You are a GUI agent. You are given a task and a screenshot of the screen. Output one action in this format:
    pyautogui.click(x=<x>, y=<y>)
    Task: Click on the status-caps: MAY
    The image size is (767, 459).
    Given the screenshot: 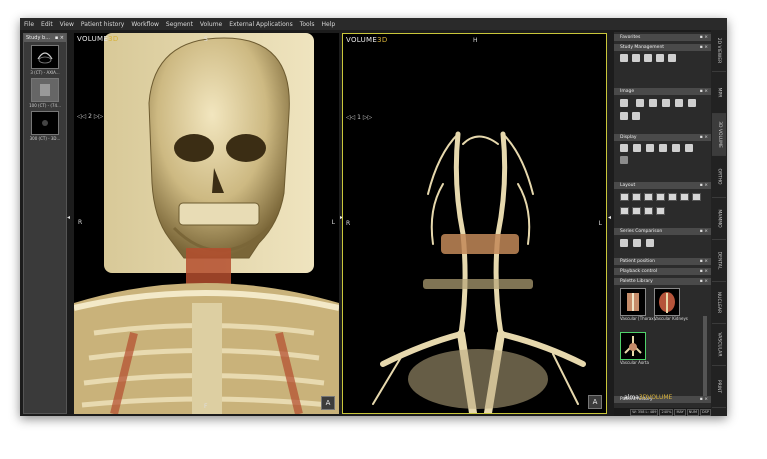 What is the action you would take?
    pyautogui.click(x=680, y=412)
    